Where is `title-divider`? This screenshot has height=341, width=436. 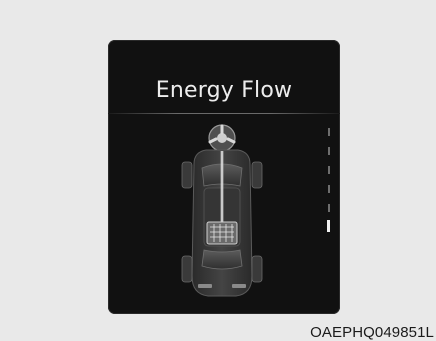
title-divider is located at coordinates (224, 113).